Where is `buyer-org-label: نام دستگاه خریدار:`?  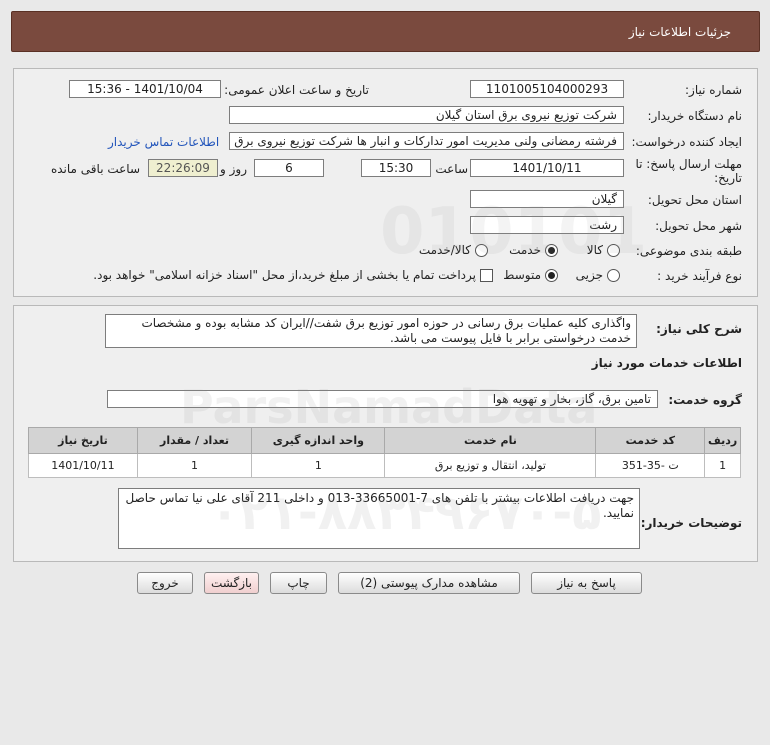
buyer-org-label: نام دستگاه خریدار: is located at coordinates (695, 116).